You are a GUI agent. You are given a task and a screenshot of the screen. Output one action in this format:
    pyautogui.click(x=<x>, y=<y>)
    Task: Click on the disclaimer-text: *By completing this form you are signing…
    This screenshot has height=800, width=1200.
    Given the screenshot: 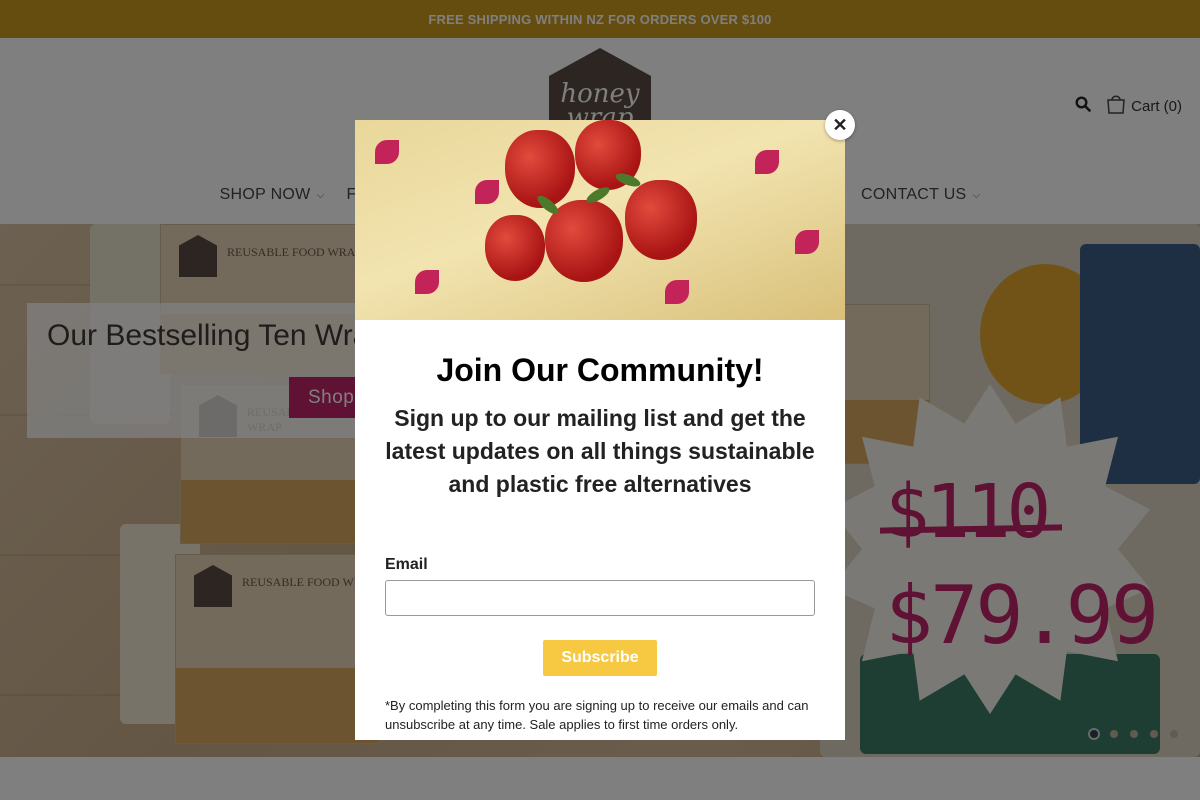 What is the action you would take?
    pyautogui.click(x=597, y=715)
    